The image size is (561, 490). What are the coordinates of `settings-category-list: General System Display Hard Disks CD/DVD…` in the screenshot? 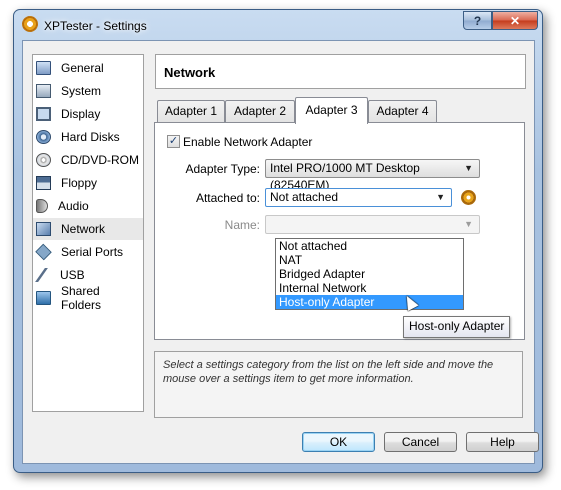 It's located at (88, 233).